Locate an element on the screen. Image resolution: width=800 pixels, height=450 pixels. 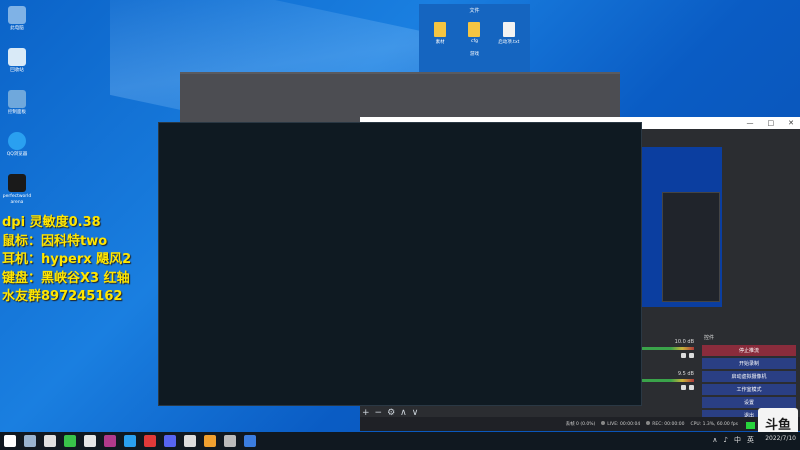
file-name: cfg is located at coordinates (474, 41).